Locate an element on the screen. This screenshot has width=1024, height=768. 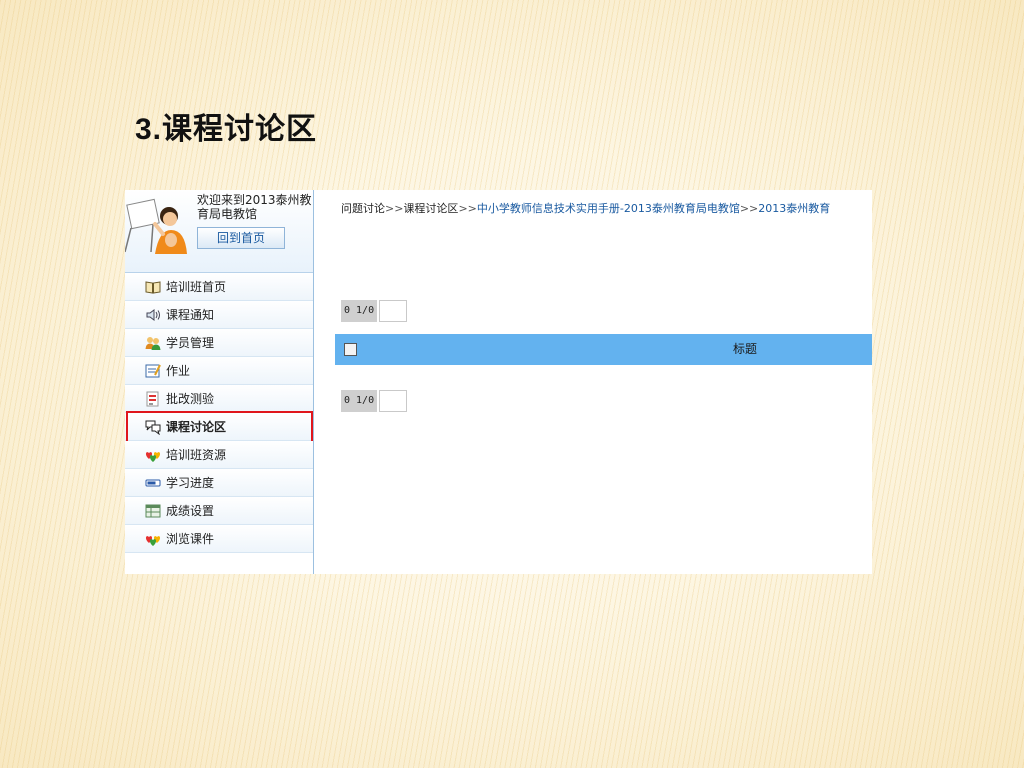
sidebar-item-course-discussion: 课程讨论区 is located at coordinates (219, 428).